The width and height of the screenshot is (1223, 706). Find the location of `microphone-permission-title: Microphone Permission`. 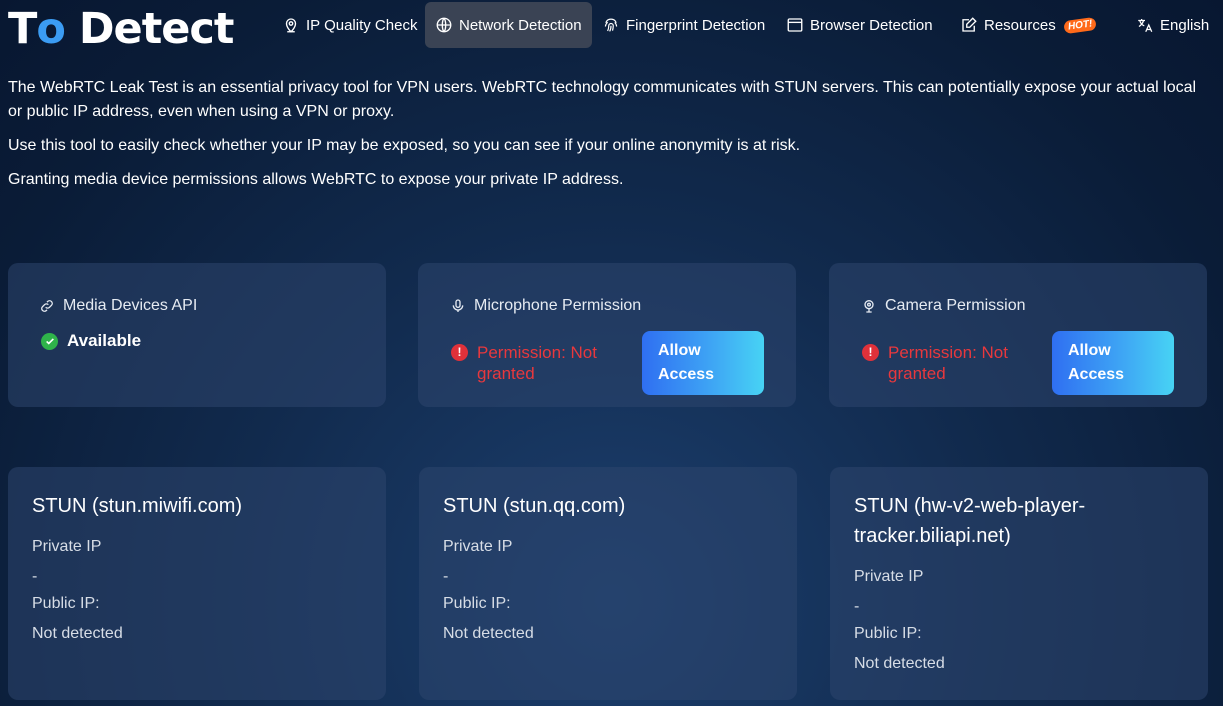

microphone-permission-title: Microphone Permission is located at coordinates (545, 306).